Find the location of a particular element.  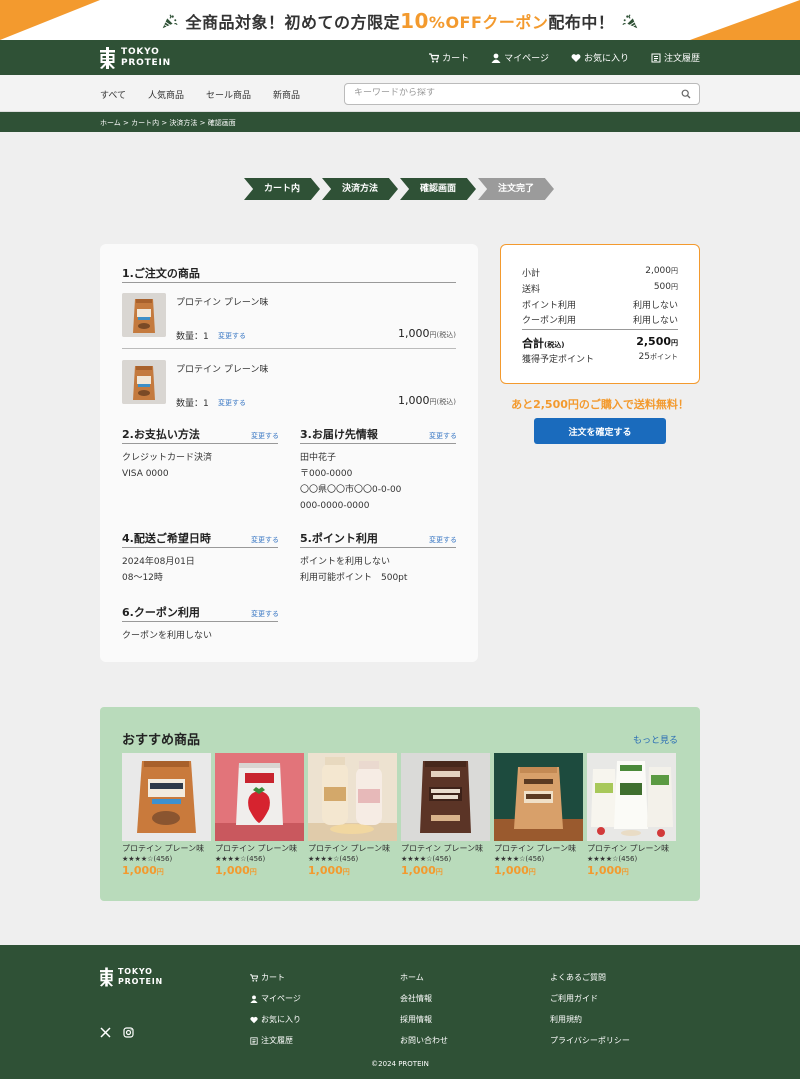

recommended-title: おすすめ商品 is located at coordinates (161, 740).